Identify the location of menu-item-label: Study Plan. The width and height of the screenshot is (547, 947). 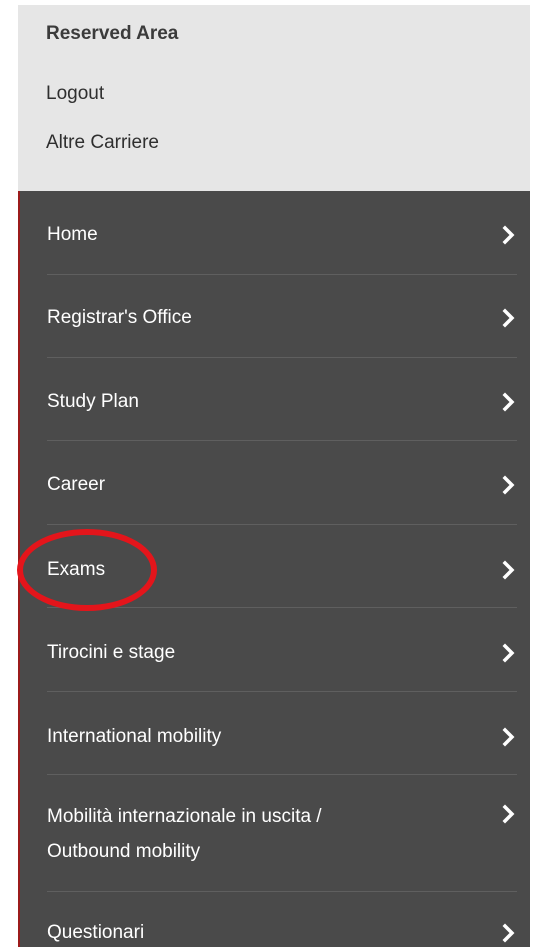
(93, 401).